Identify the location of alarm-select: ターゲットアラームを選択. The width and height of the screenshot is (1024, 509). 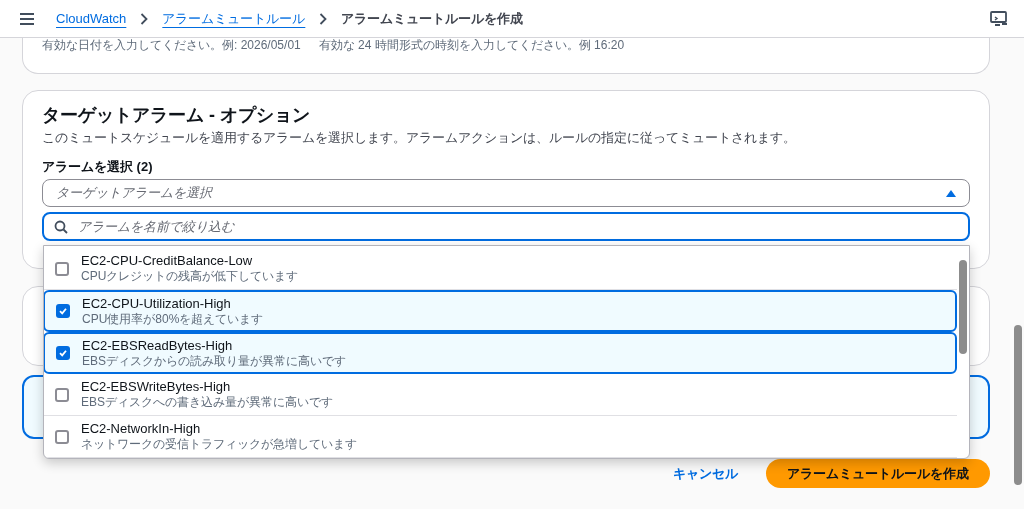
(506, 193).